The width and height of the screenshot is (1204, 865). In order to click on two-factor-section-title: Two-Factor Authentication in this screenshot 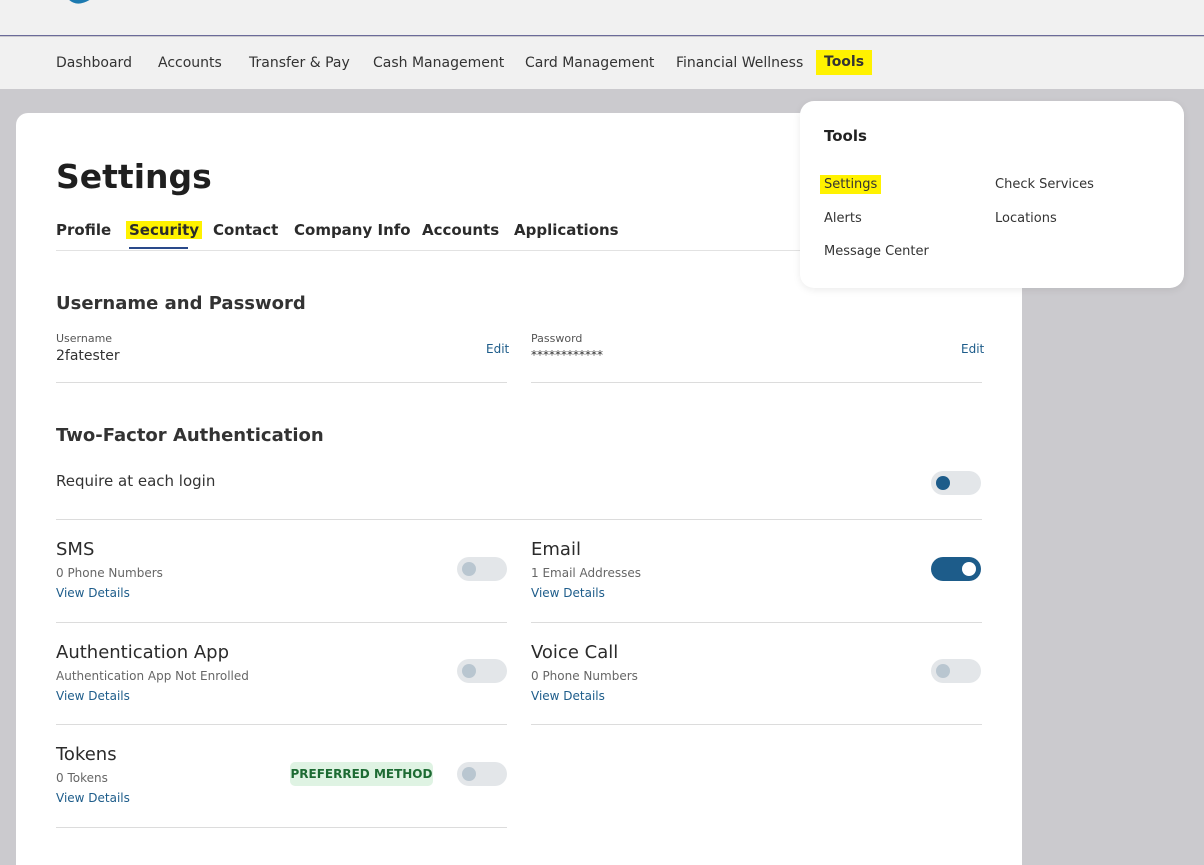, I will do `click(190, 435)`.